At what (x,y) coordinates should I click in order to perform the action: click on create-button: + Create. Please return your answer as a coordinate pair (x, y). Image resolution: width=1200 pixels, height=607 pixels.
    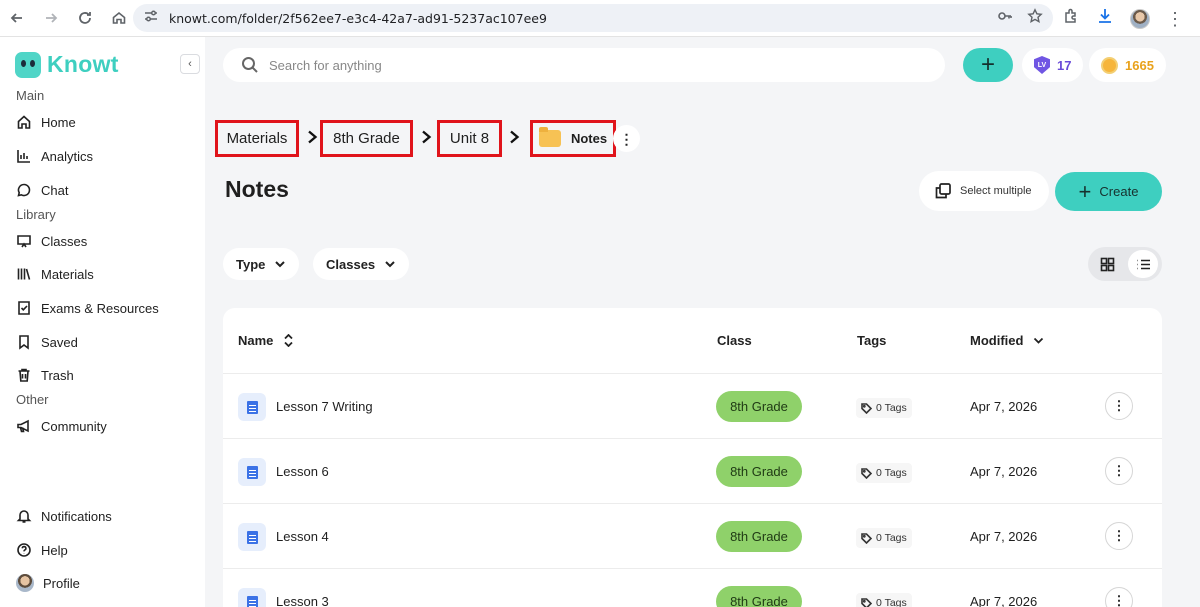
    Looking at the image, I should click on (1108, 191).